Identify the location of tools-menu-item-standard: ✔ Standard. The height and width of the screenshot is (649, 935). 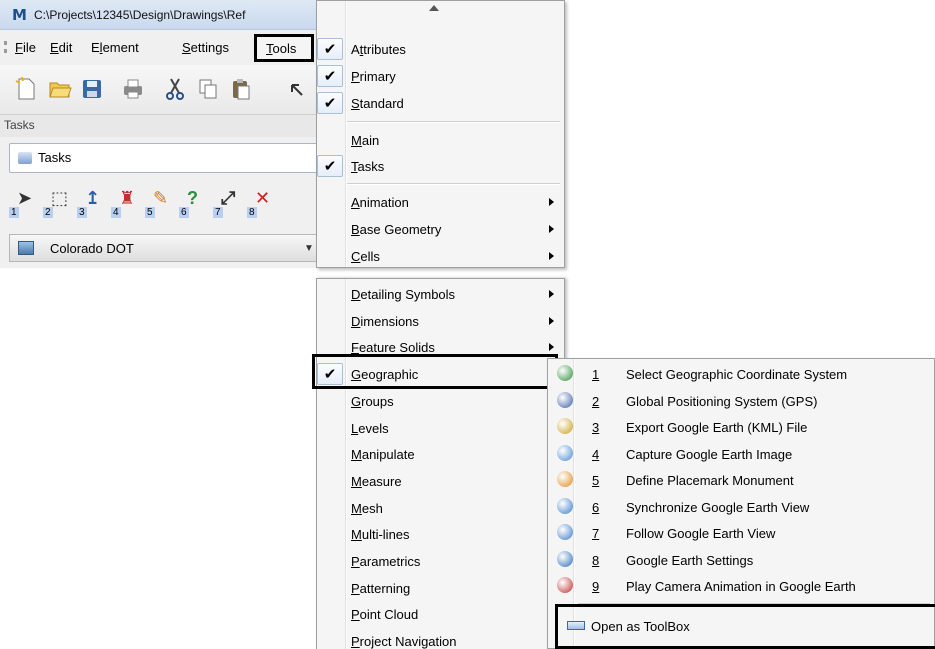
(440, 103).